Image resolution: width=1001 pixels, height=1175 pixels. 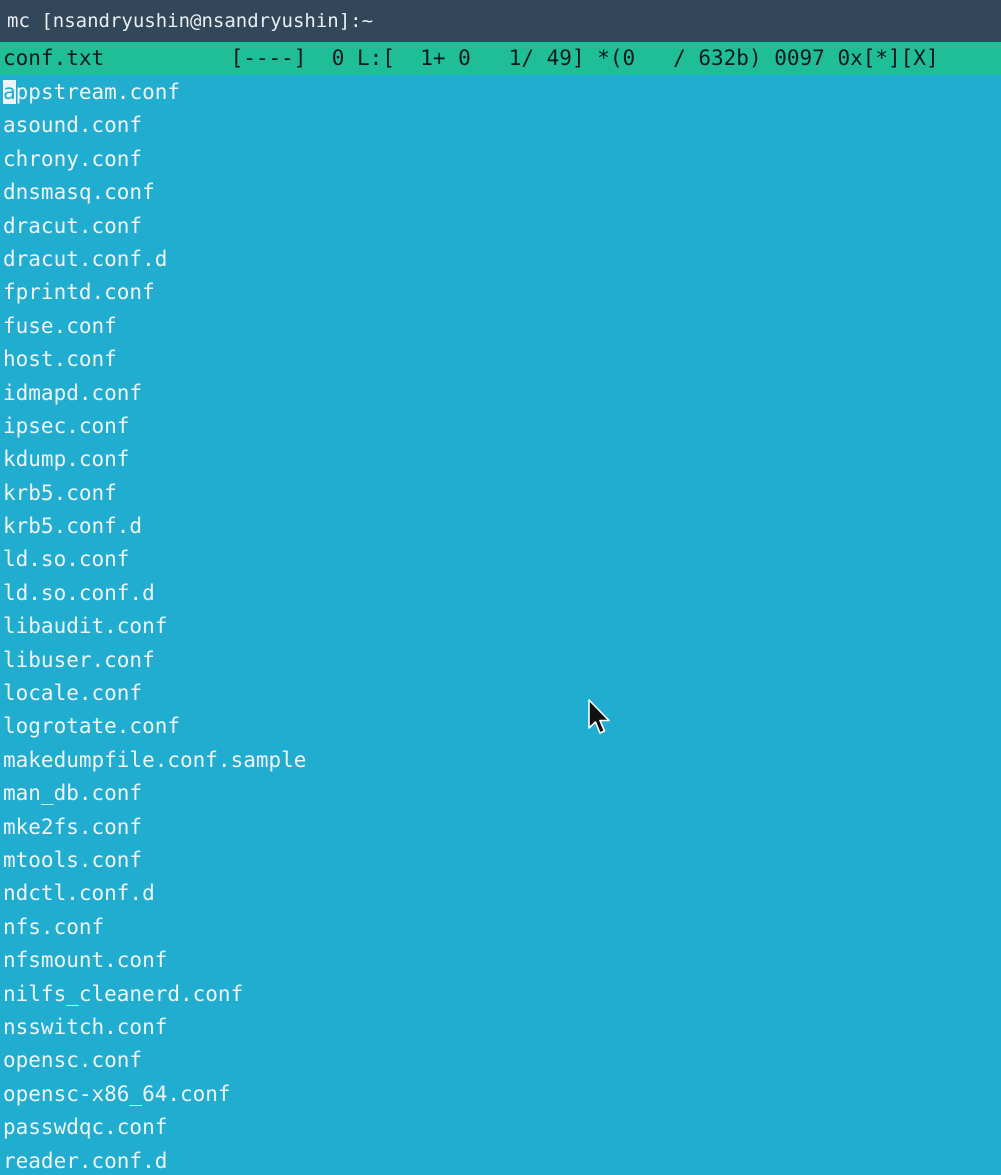 I want to click on editor-line: nfsmount.conf, so click(x=500, y=960).